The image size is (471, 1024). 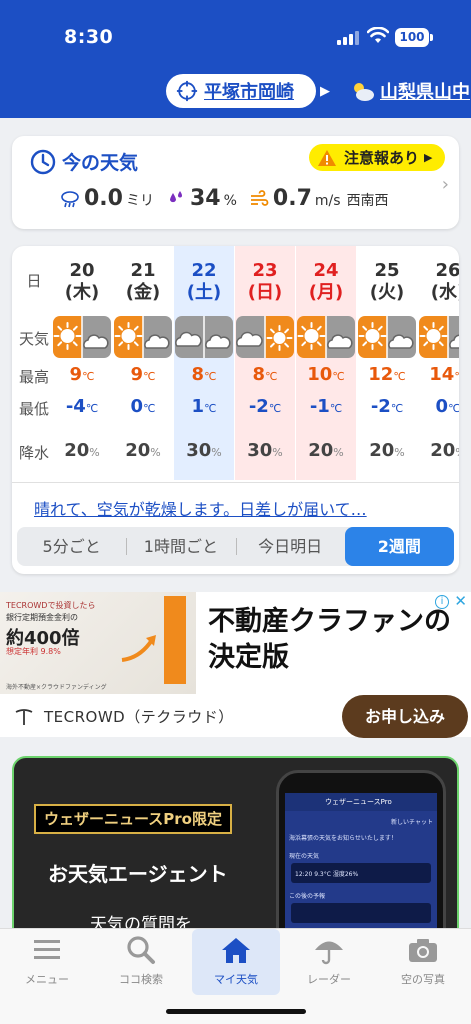 I want to click on min-temp-value: 1, so click(x=198, y=406).